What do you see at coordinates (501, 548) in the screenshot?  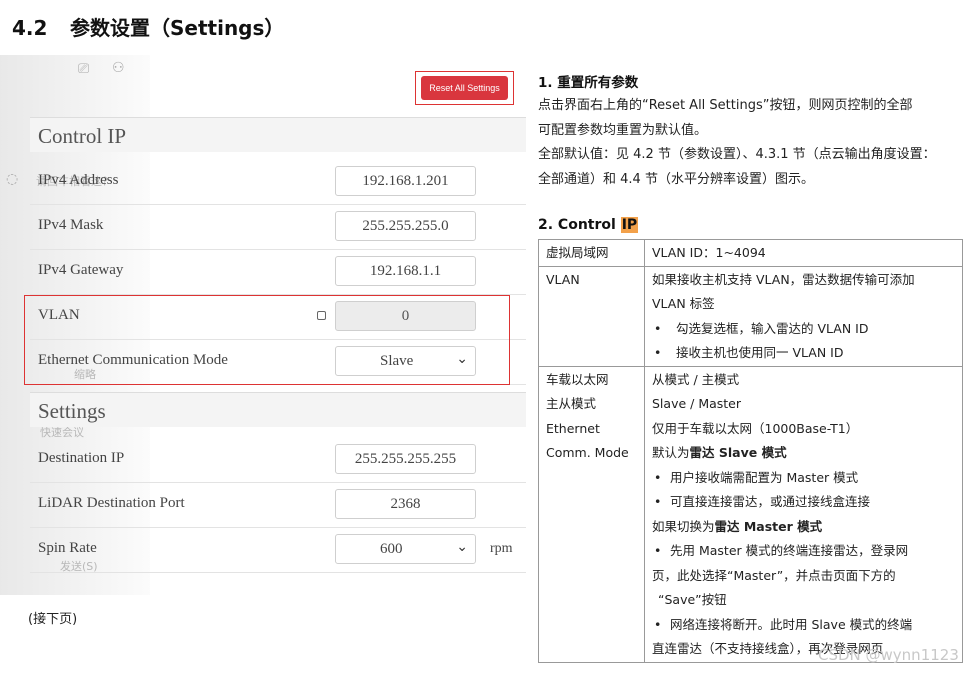 I see `spin-rate-unit: rpm` at bounding box center [501, 548].